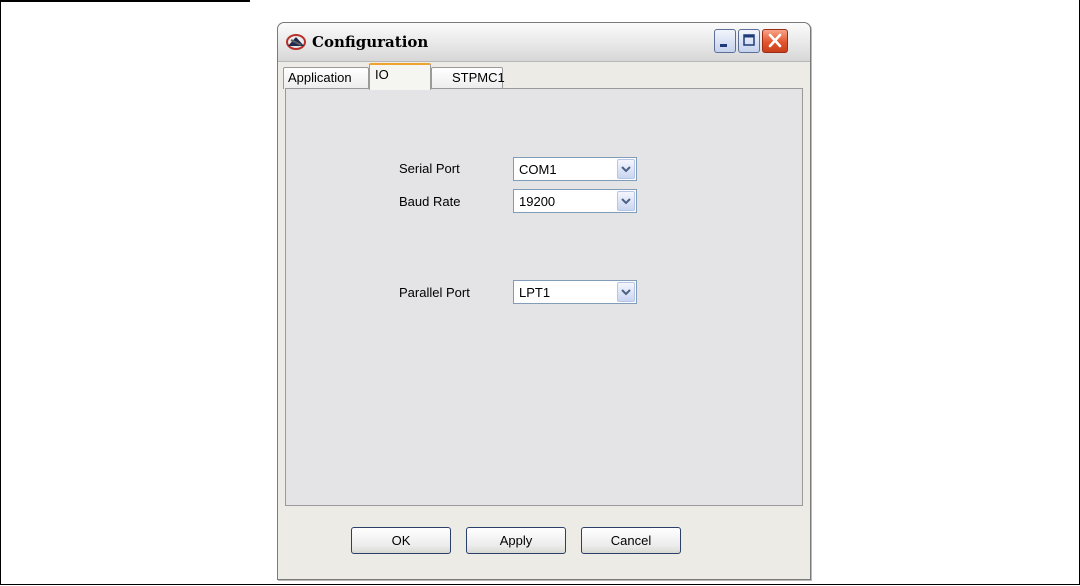 The width and height of the screenshot is (1080, 586). What do you see at coordinates (320, 77) in the screenshot?
I see `tab-application-label: Application` at bounding box center [320, 77].